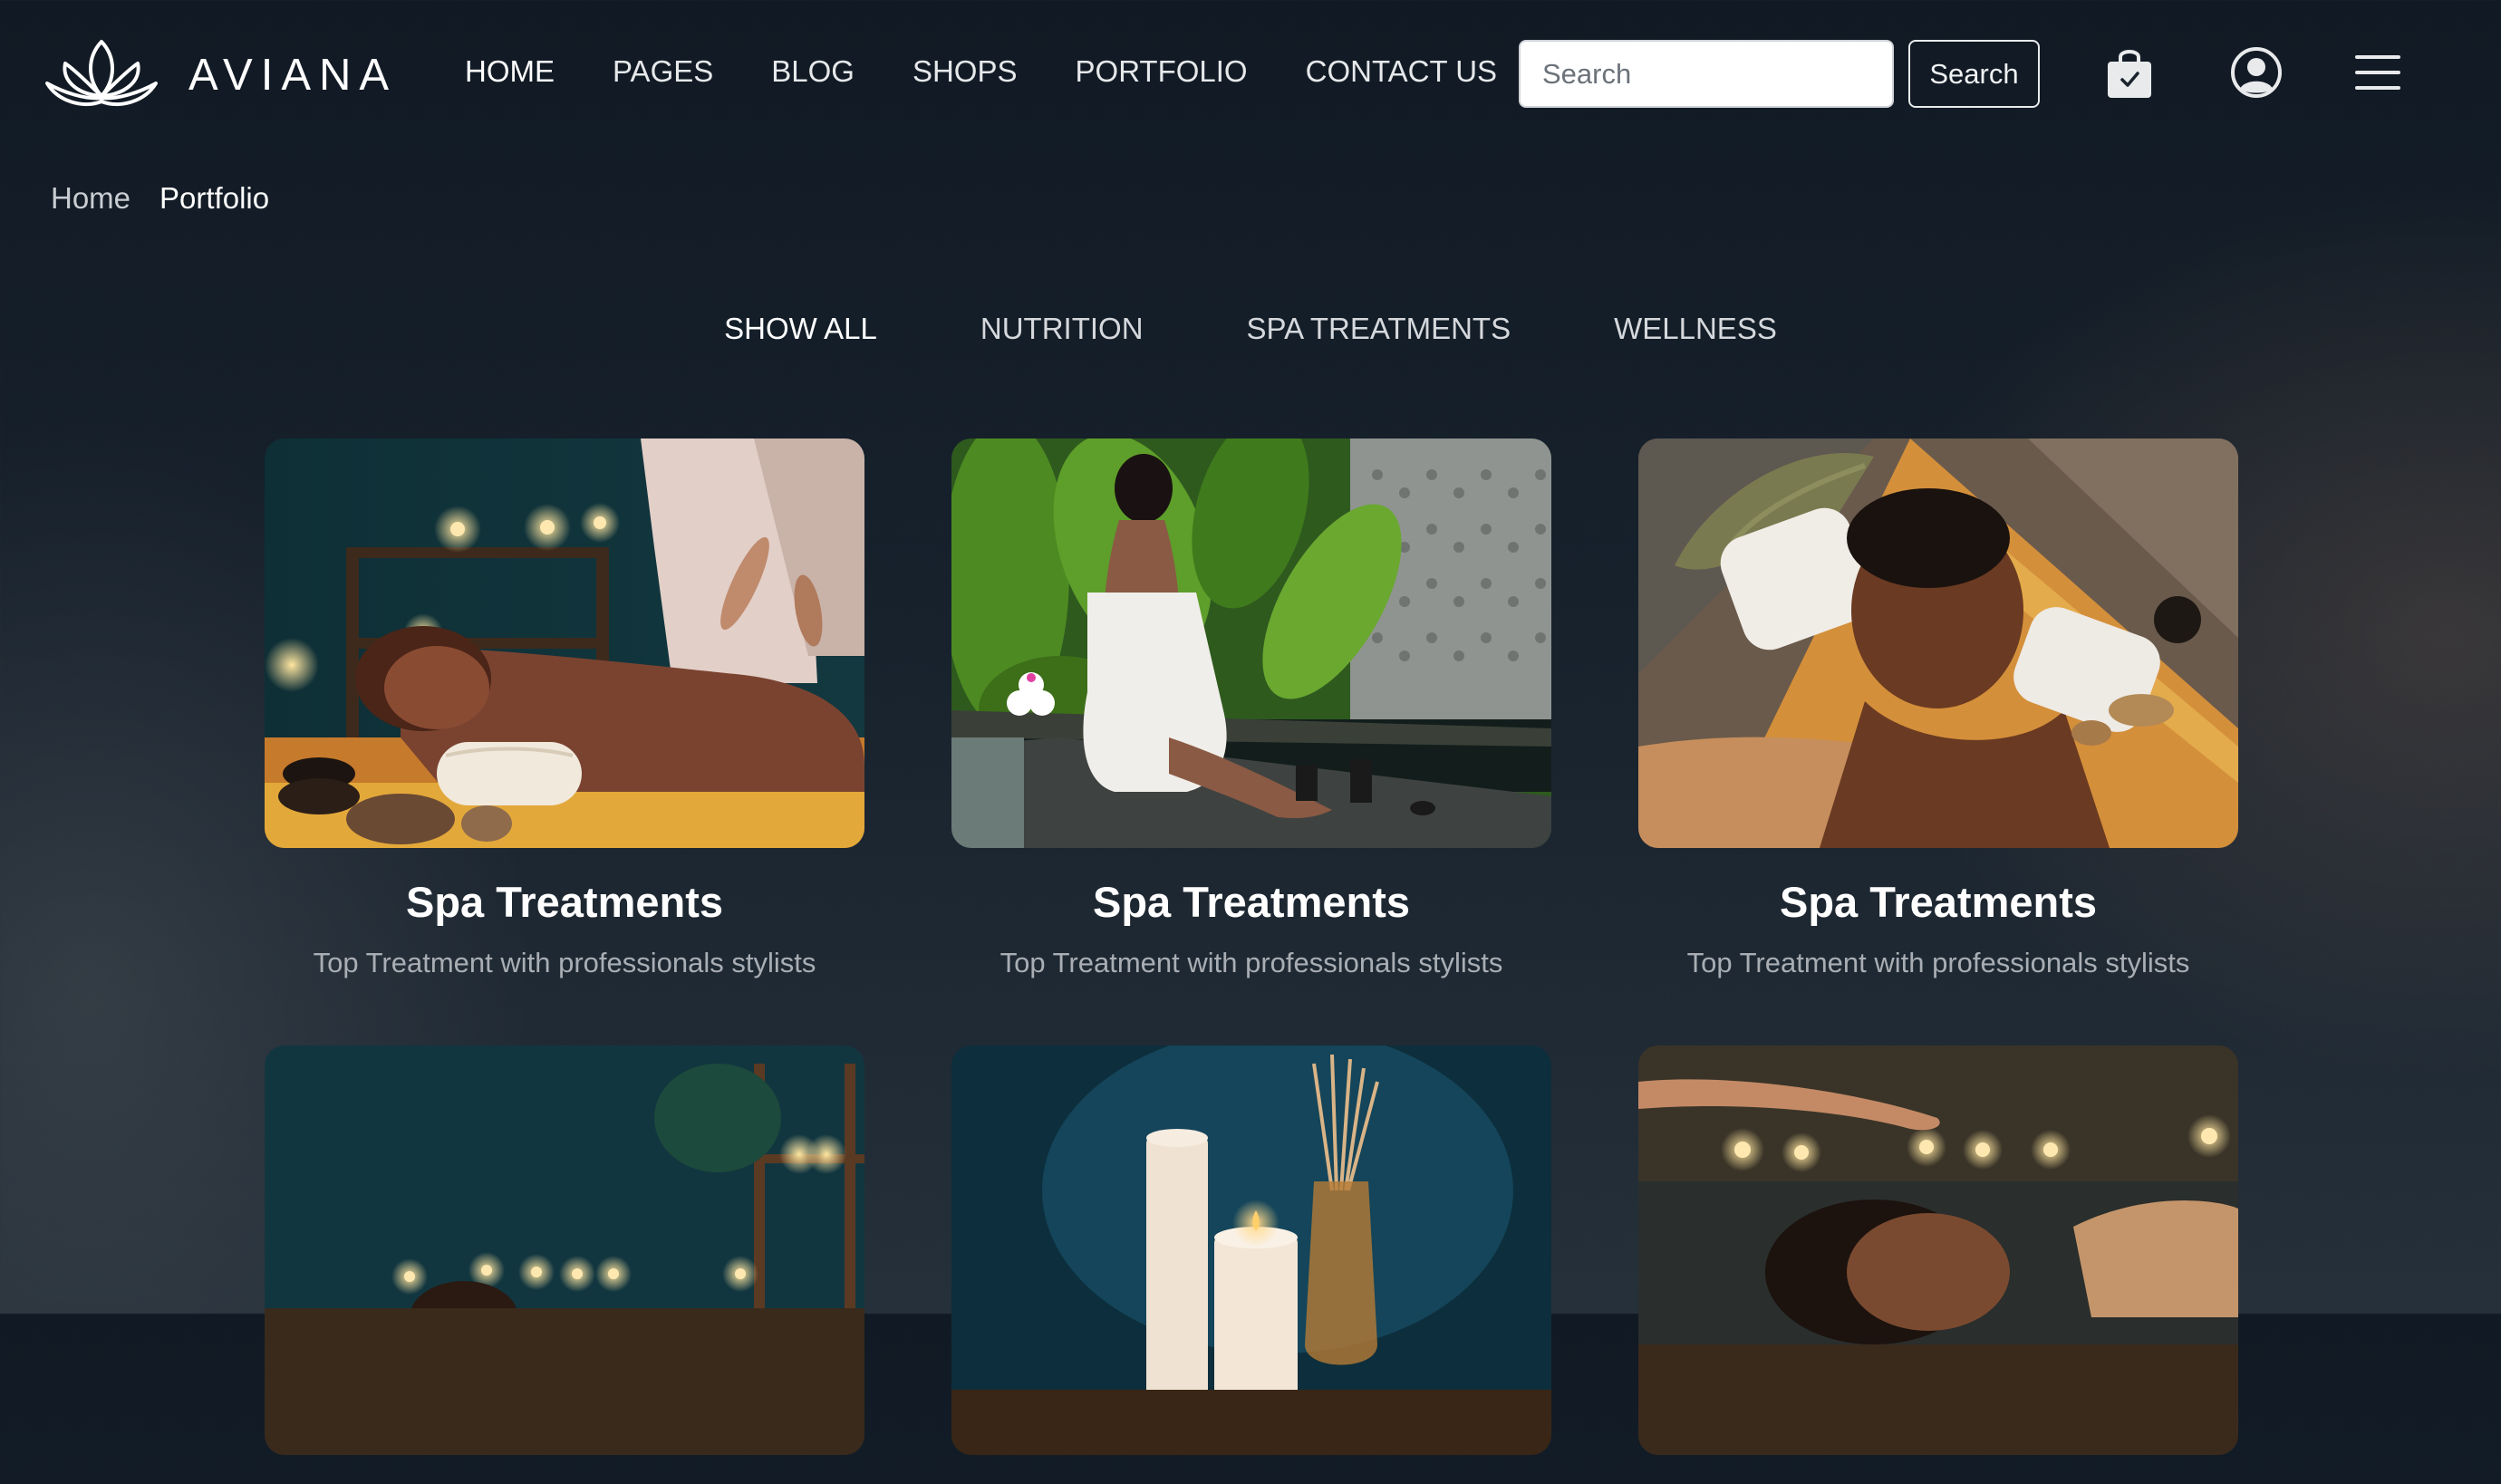 The width and height of the screenshot is (2501, 1484). I want to click on breadcrumb: Home Portfolio, so click(160, 198).